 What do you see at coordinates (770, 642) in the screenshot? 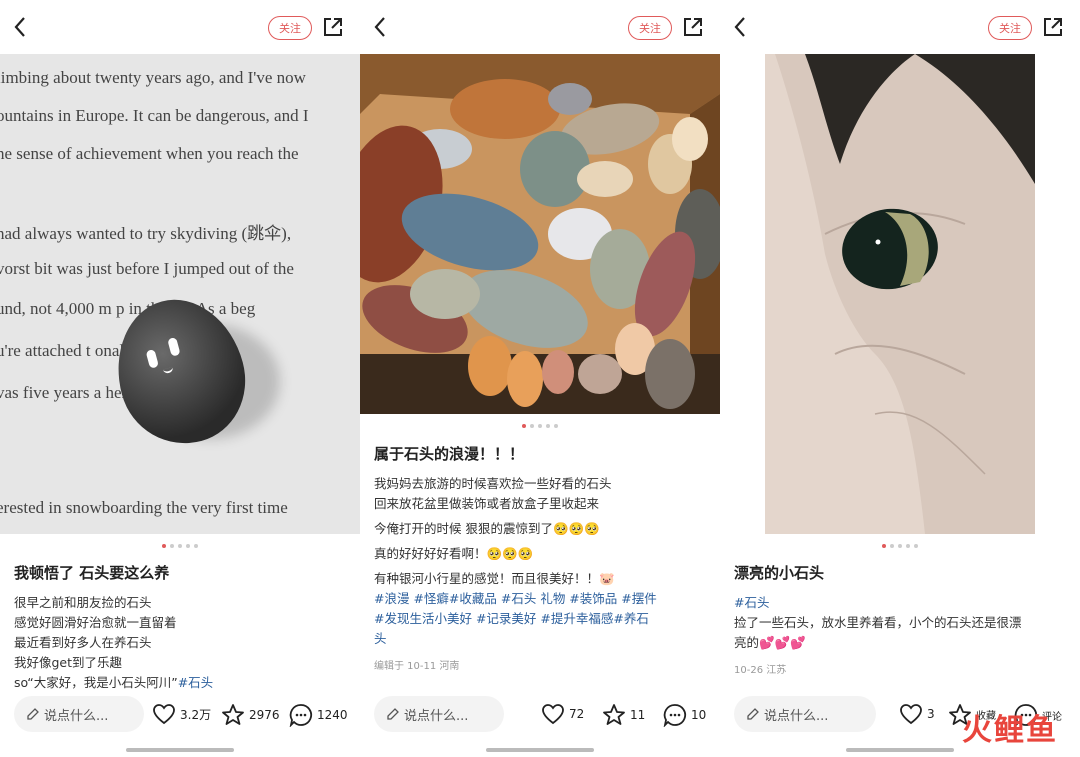
I see `post-text-line: 亮的💕💕💕` at bounding box center [770, 642].